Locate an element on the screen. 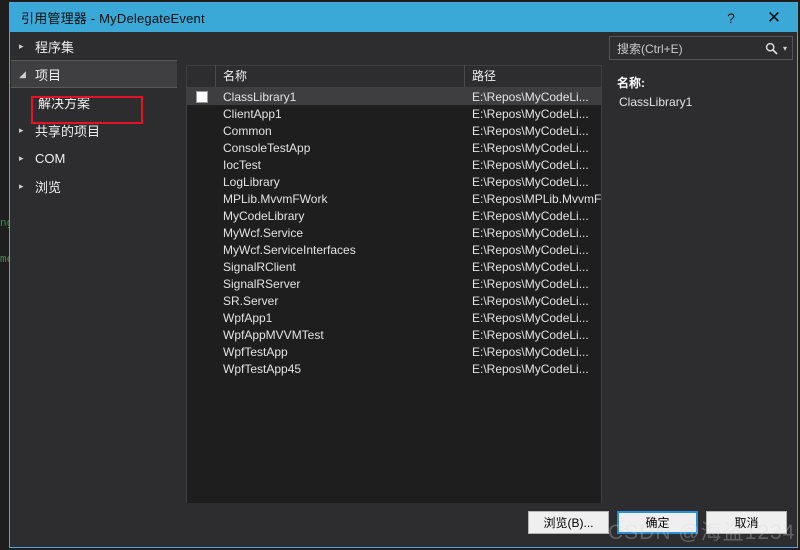  list-column-headers: 名称 路径 is located at coordinates (394, 77).